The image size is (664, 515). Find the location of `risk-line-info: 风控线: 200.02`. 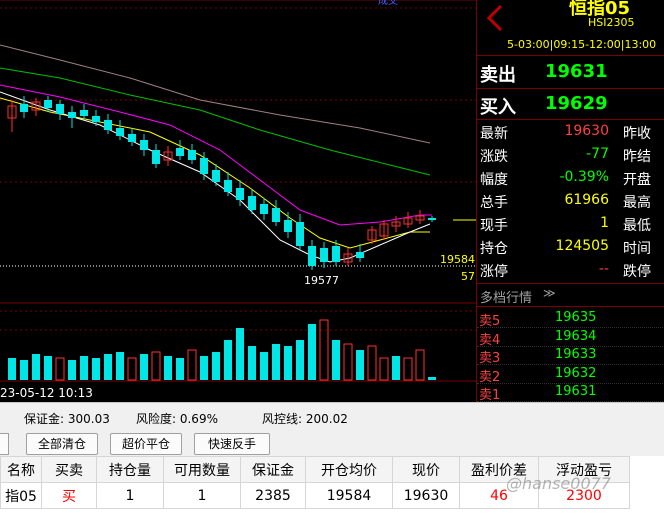

risk-line-info: 风控线: 200.02 is located at coordinates (305, 419).